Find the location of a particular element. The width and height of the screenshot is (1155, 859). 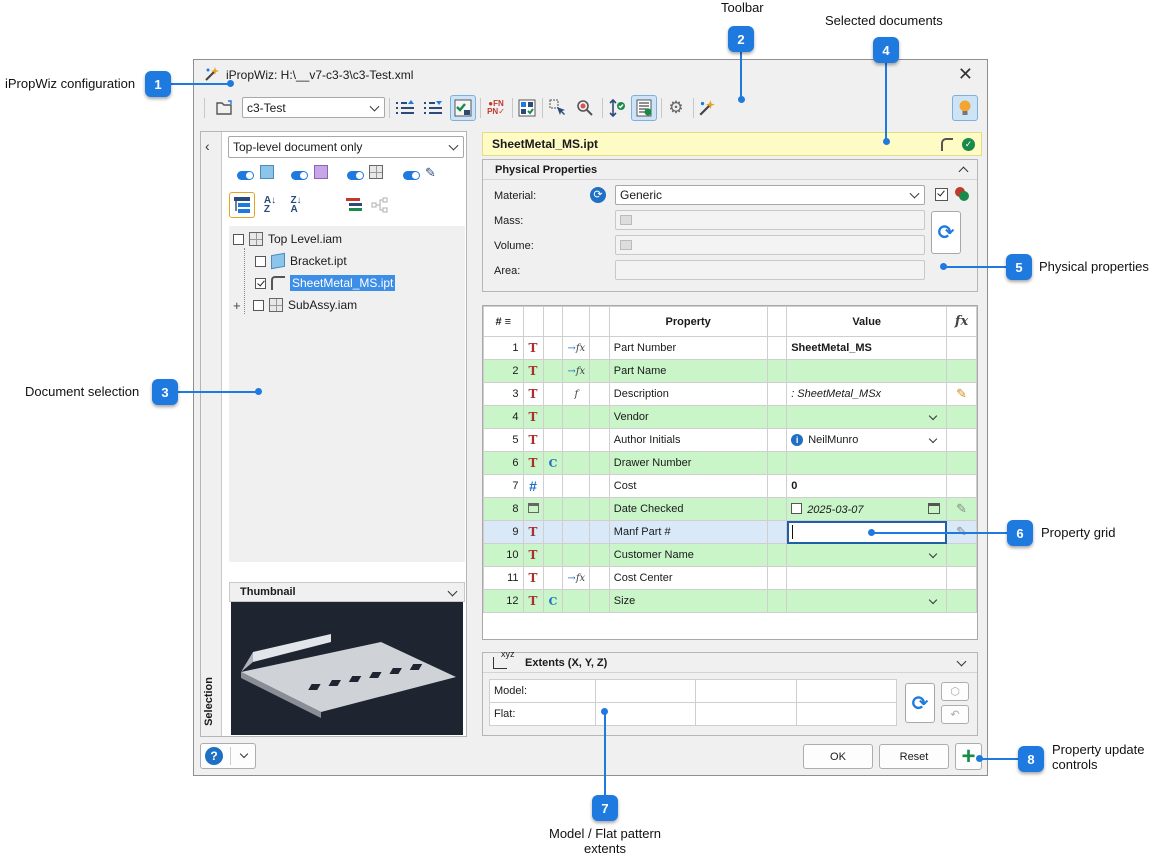

chevron-up-icon is located at coordinates (963, 171).